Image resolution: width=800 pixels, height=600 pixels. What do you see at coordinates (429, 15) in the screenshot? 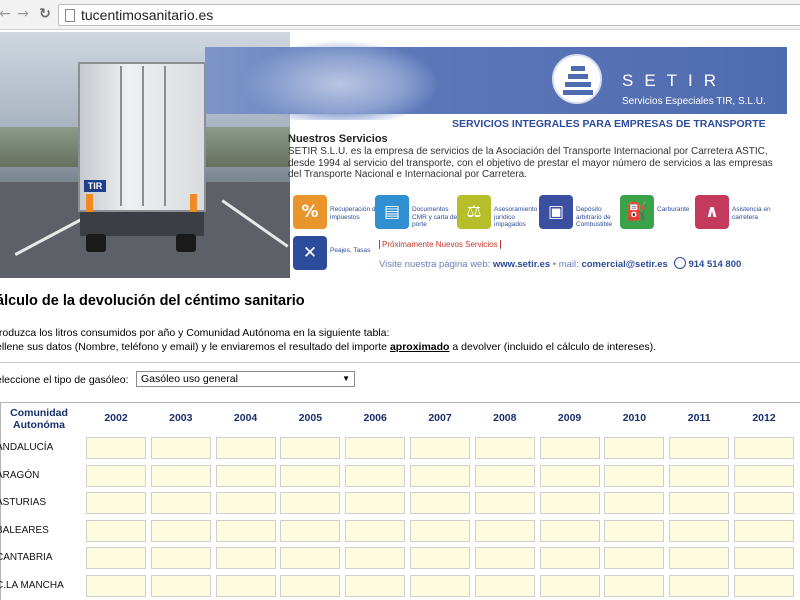
I see `address-bar: tucentimosanitario.es` at bounding box center [429, 15].